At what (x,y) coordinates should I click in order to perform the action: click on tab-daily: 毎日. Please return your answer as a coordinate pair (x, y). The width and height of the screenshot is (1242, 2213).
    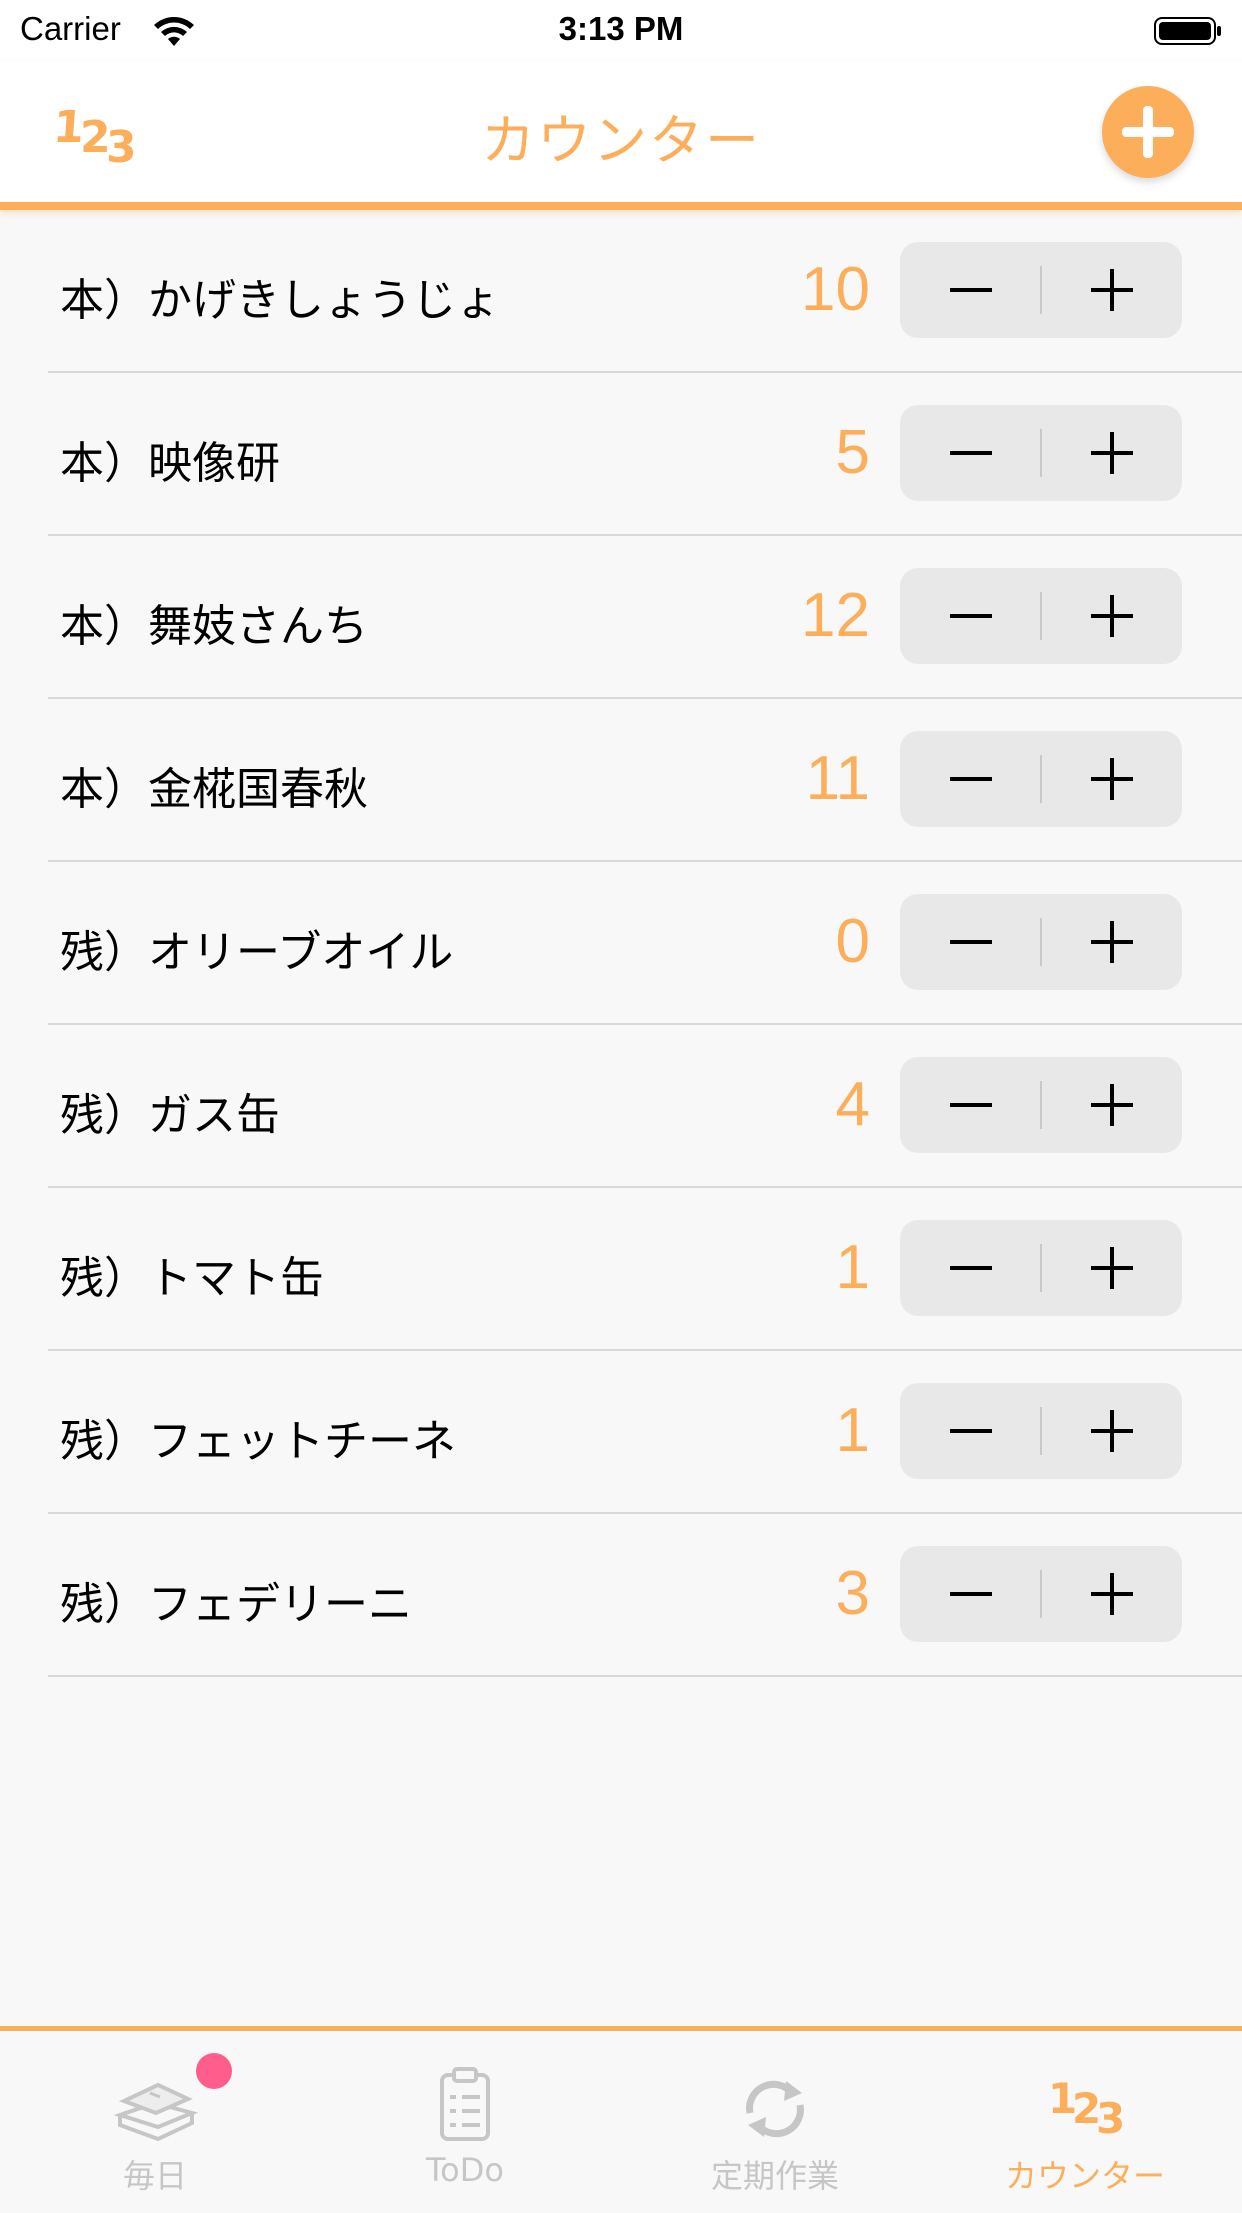
    Looking at the image, I should click on (155, 2119).